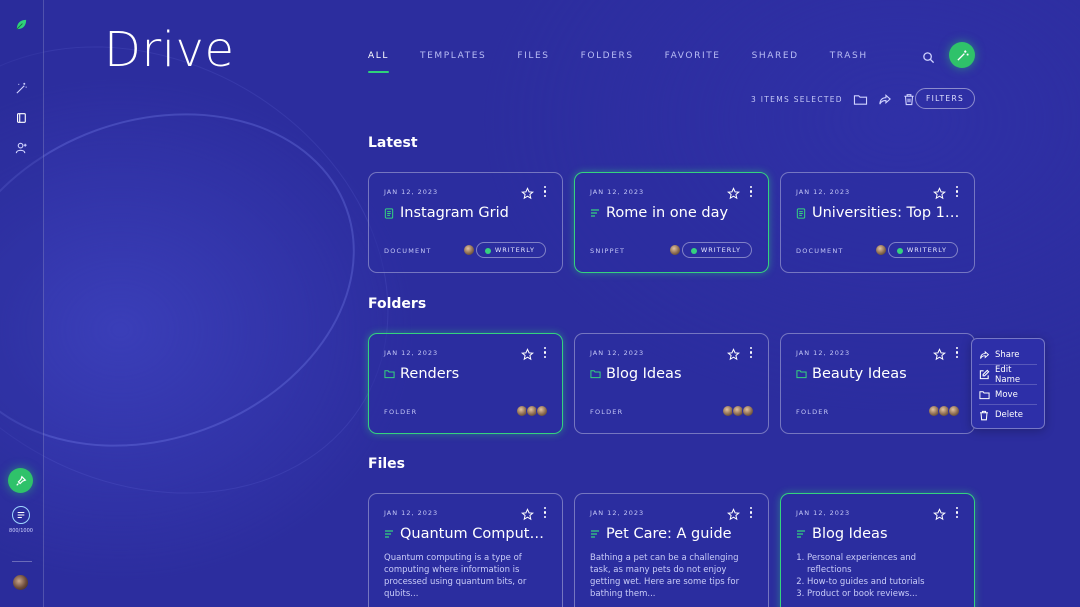  Describe the element at coordinates (878, 374) in the screenshot. I see `card-title: Beauty Ideas` at that location.